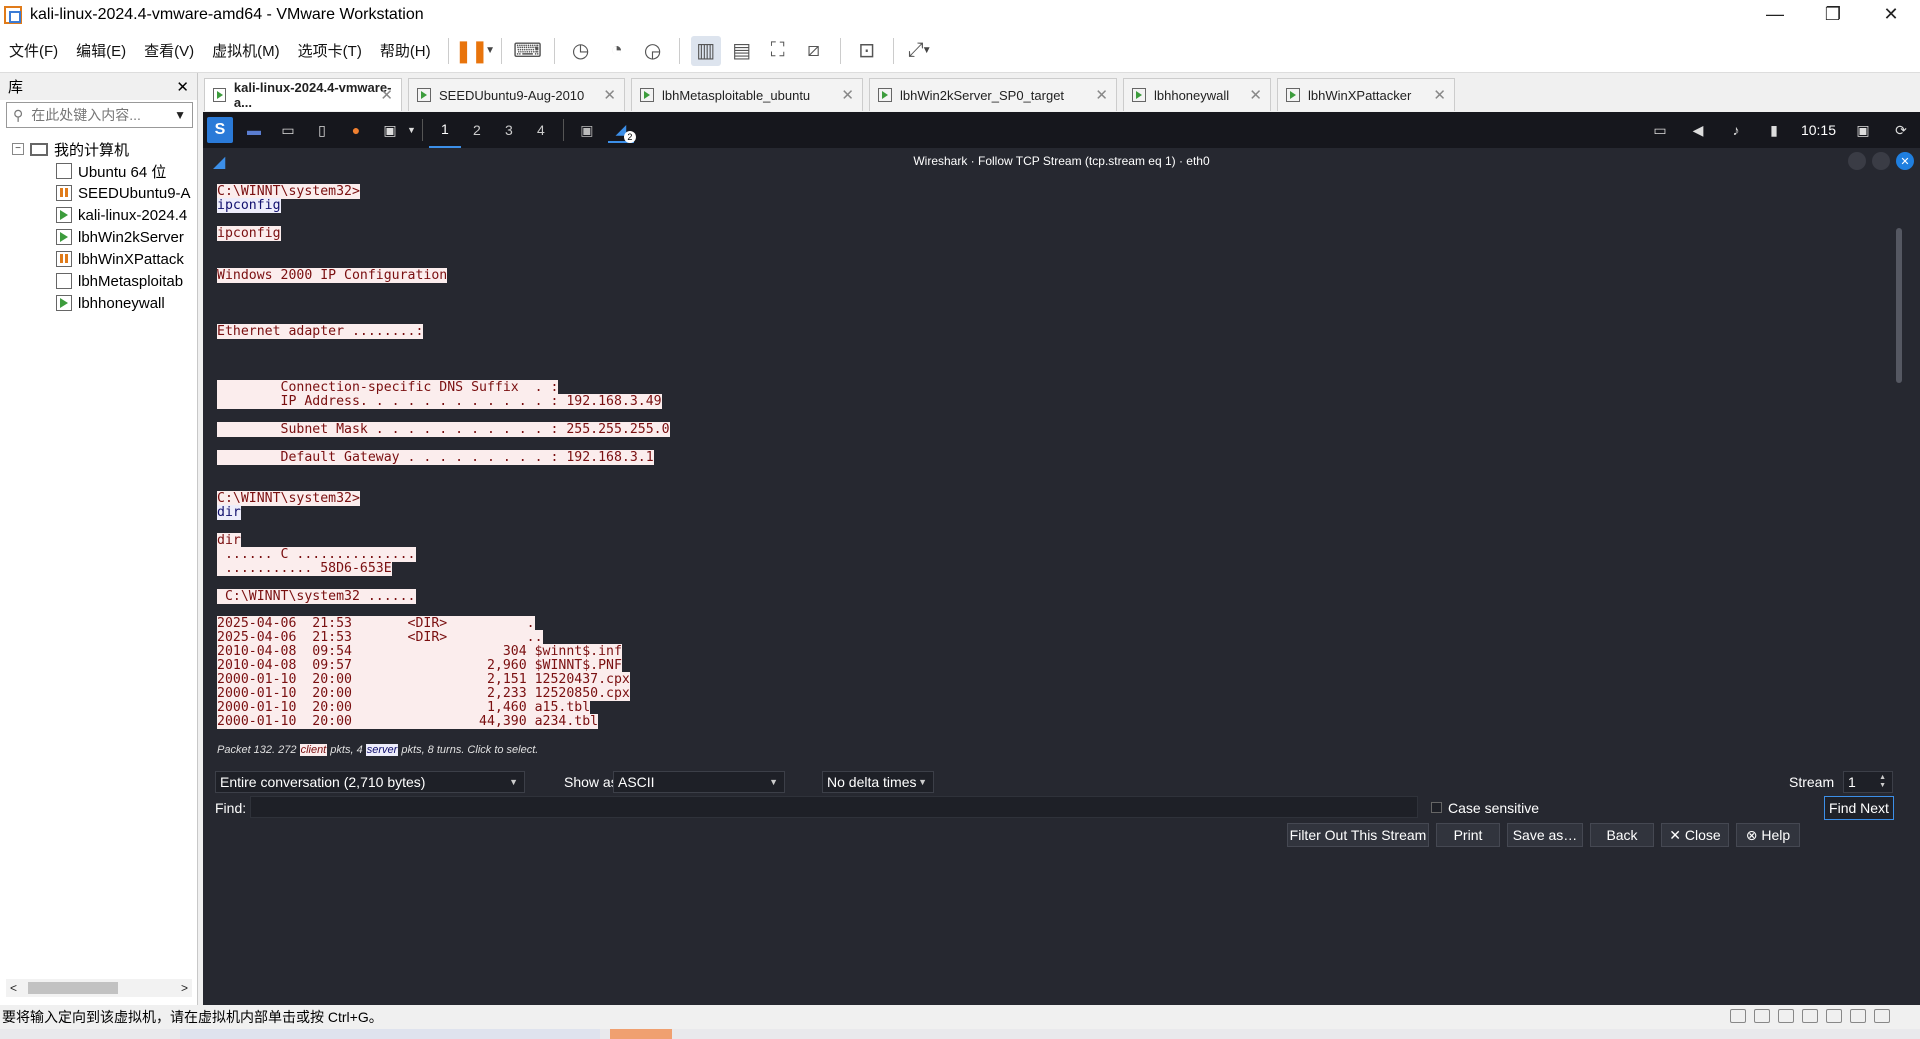 The width and height of the screenshot is (1920, 1039). Describe the element at coordinates (304, 568) in the screenshot. I see `stream-line: ........... 58D6-653E` at that location.